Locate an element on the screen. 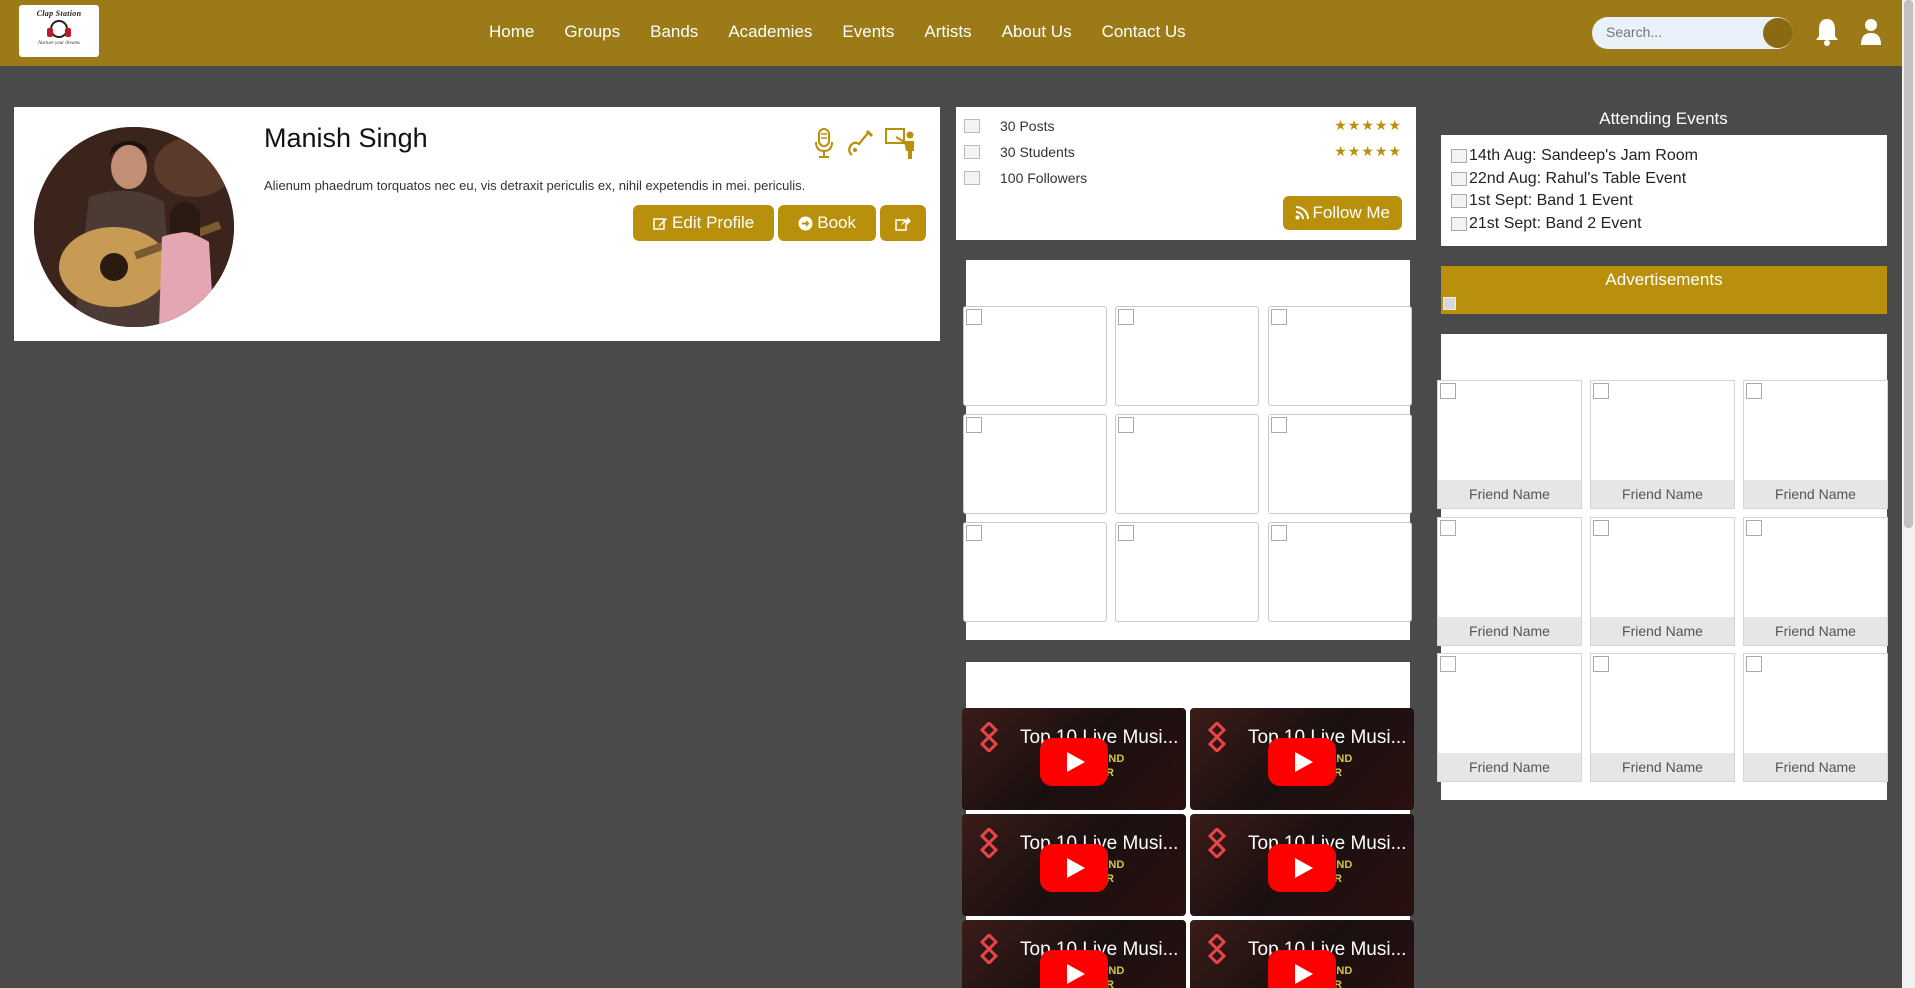  logo-tagline: Nurture your dreams is located at coordinates (59, 43).